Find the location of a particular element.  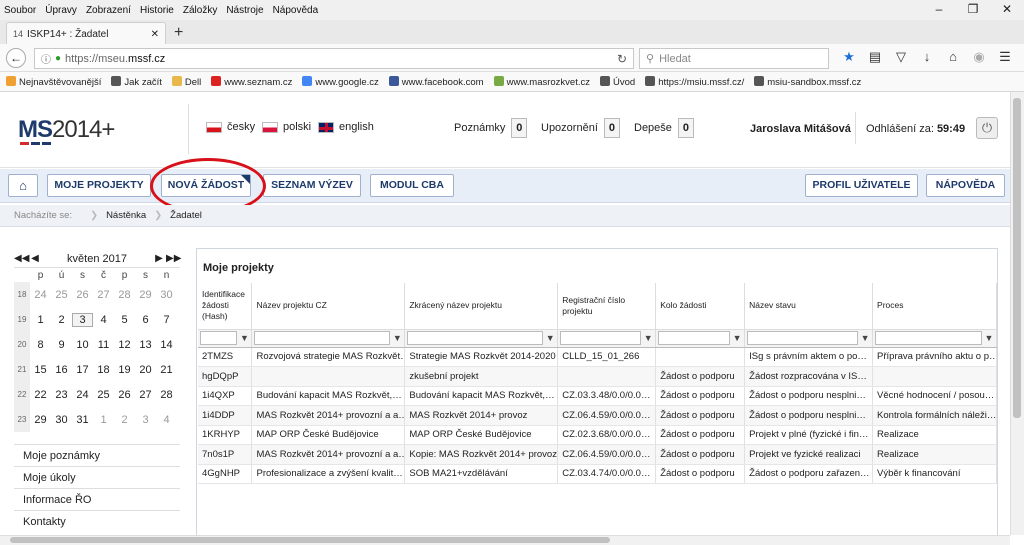

browser-tab: 14 ISKP14+ : Žadatel ✕ is located at coordinates (86, 33).